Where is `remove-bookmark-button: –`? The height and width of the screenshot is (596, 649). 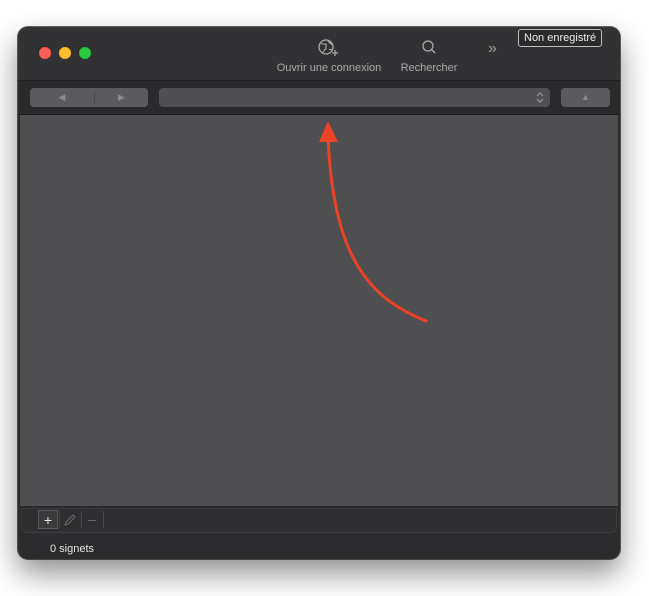 remove-bookmark-button: – is located at coordinates (92, 519).